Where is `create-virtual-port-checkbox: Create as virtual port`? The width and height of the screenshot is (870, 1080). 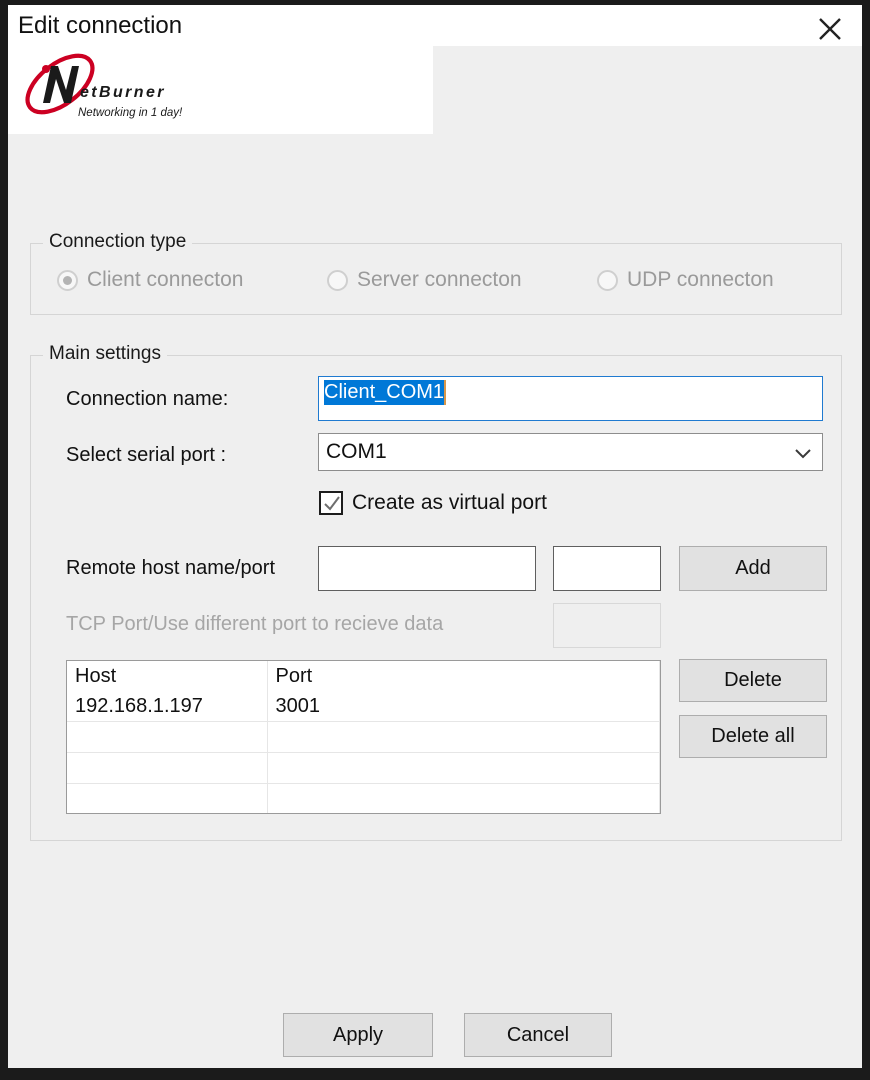
create-virtual-port-checkbox: Create as virtual port is located at coordinates (433, 503).